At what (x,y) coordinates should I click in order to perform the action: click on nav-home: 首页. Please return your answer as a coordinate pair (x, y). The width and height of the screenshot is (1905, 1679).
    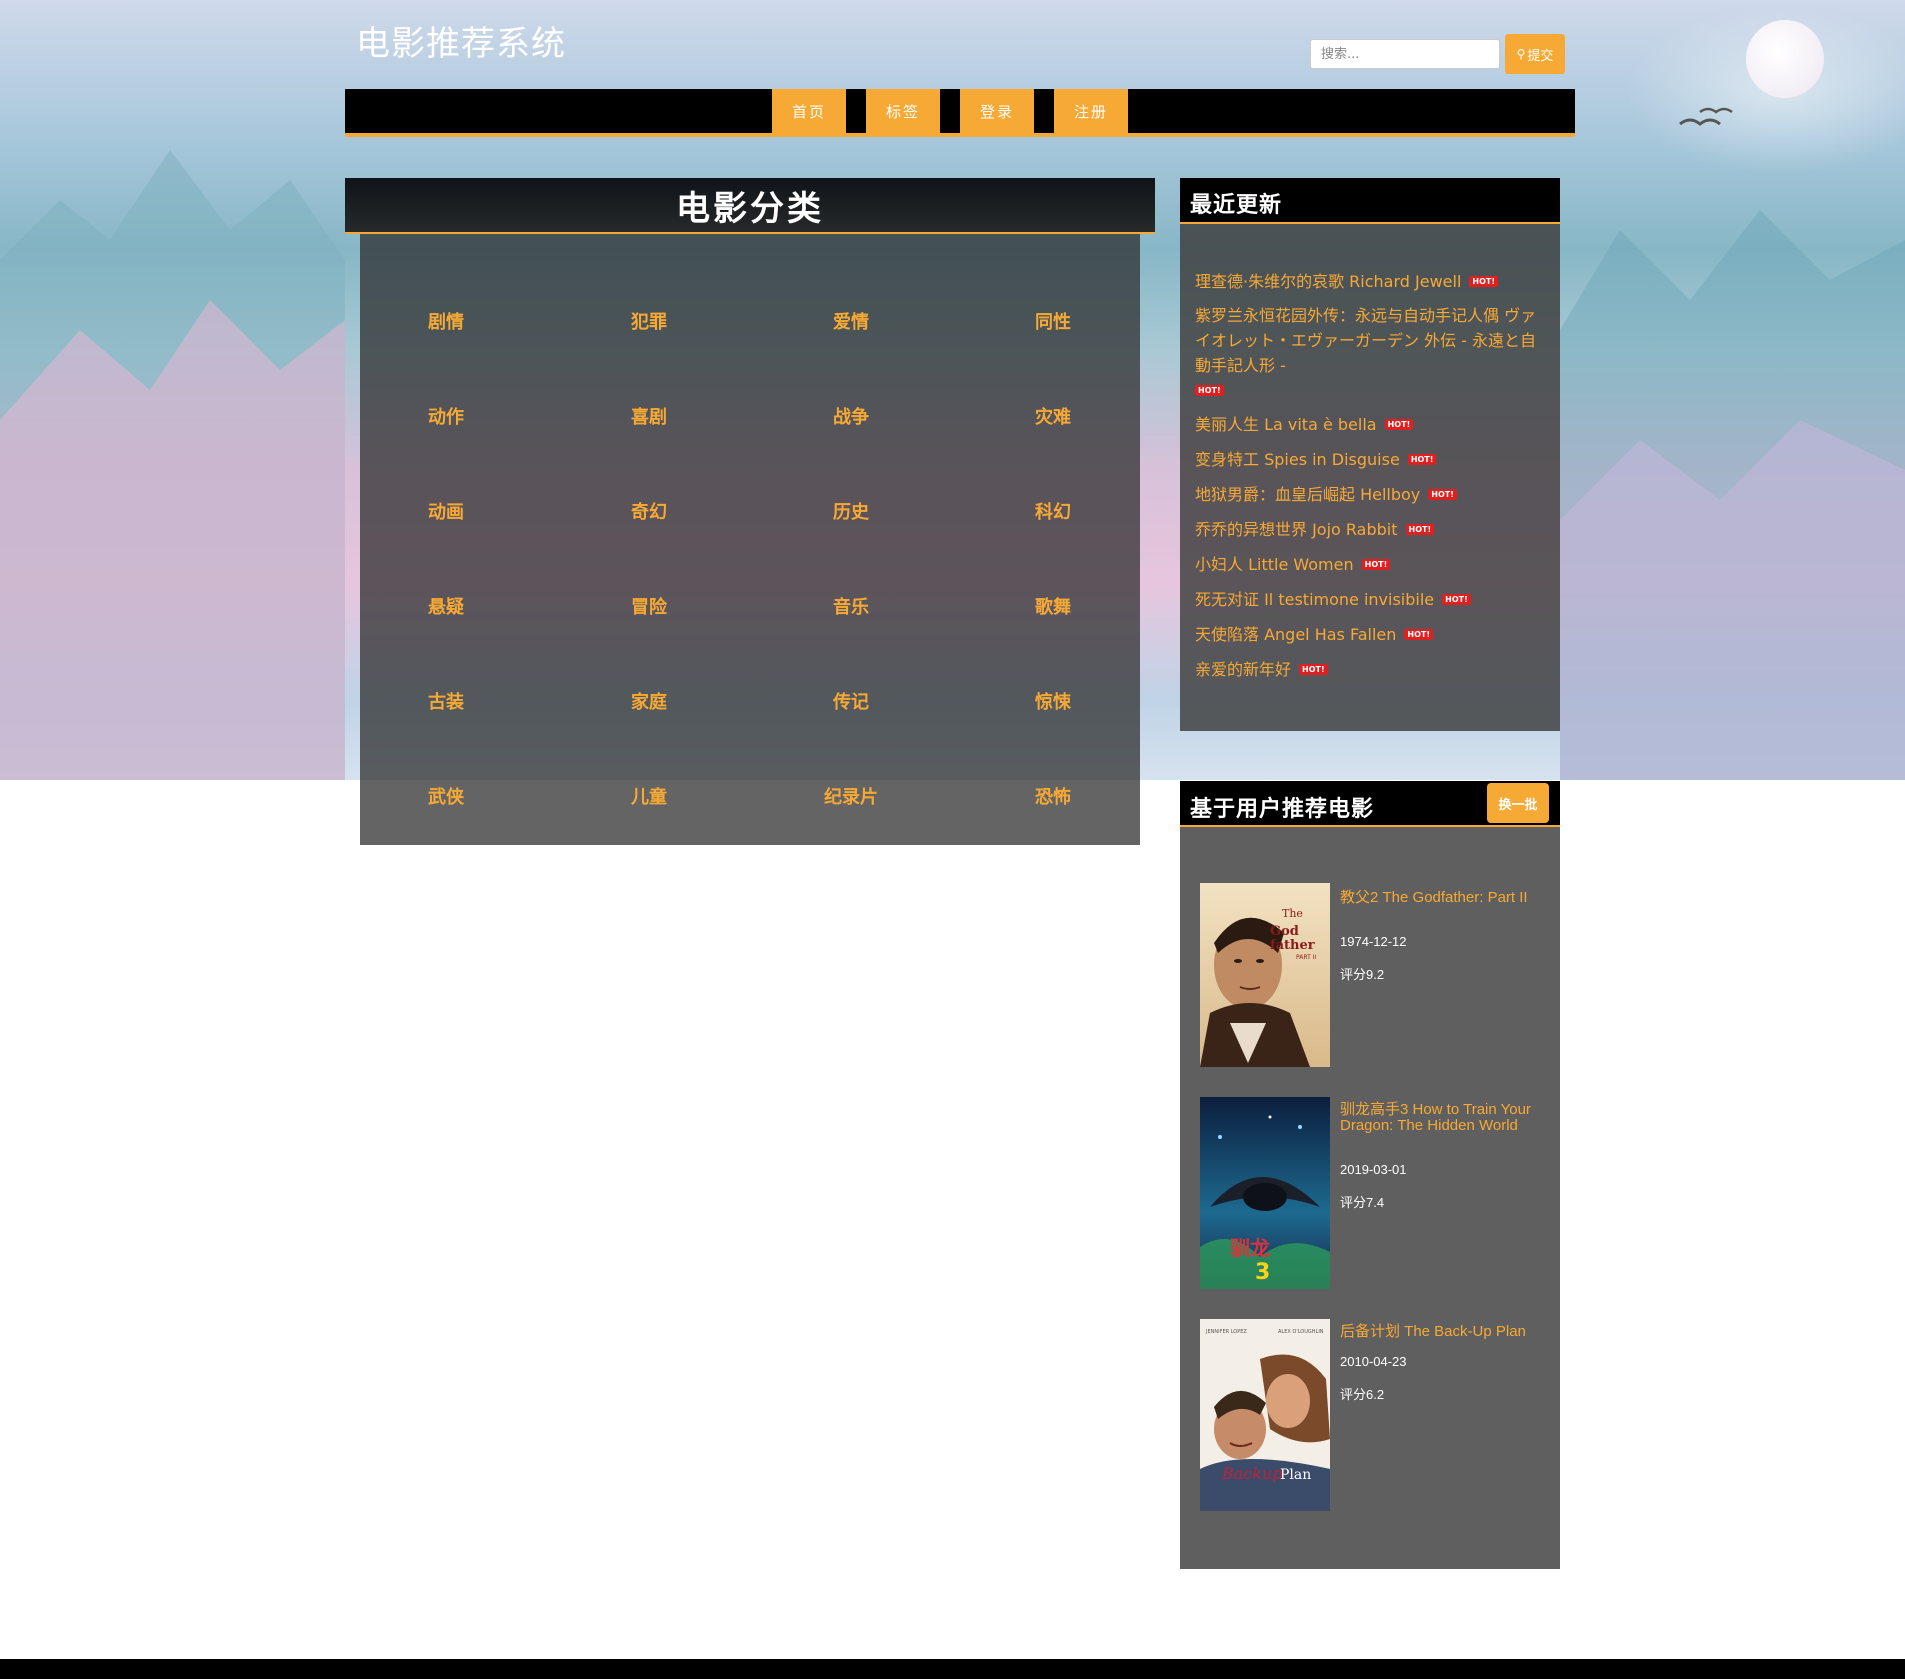
    Looking at the image, I should click on (809, 111).